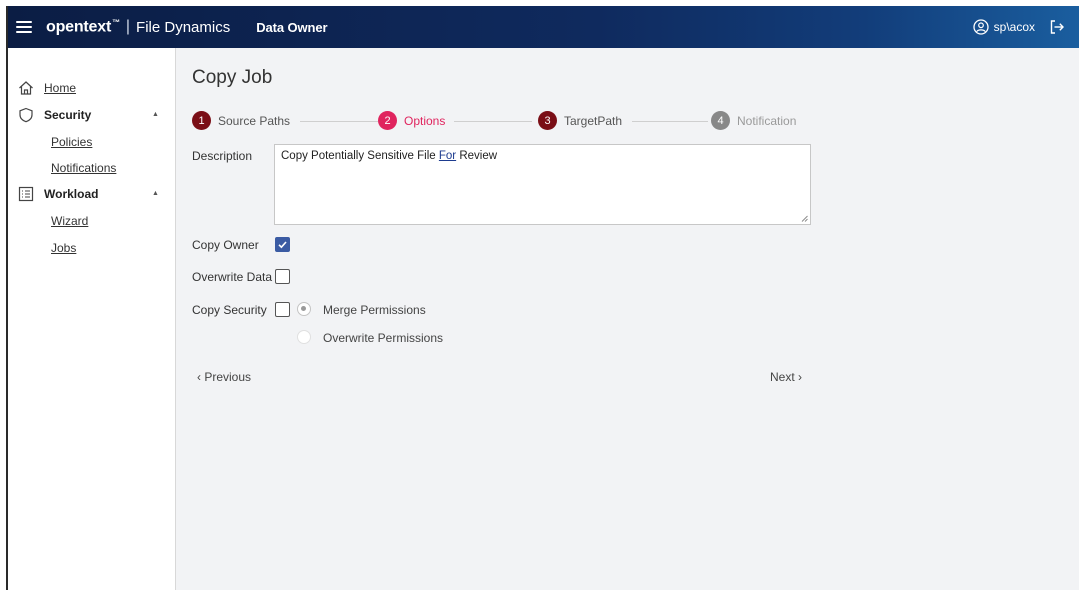 The image size is (1079, 590). What do you see at coordinates (383, 338) in the screenshot?
I see `overwrite-permissions-label: Overwrite Permissions` at bounding box center [383, 338].